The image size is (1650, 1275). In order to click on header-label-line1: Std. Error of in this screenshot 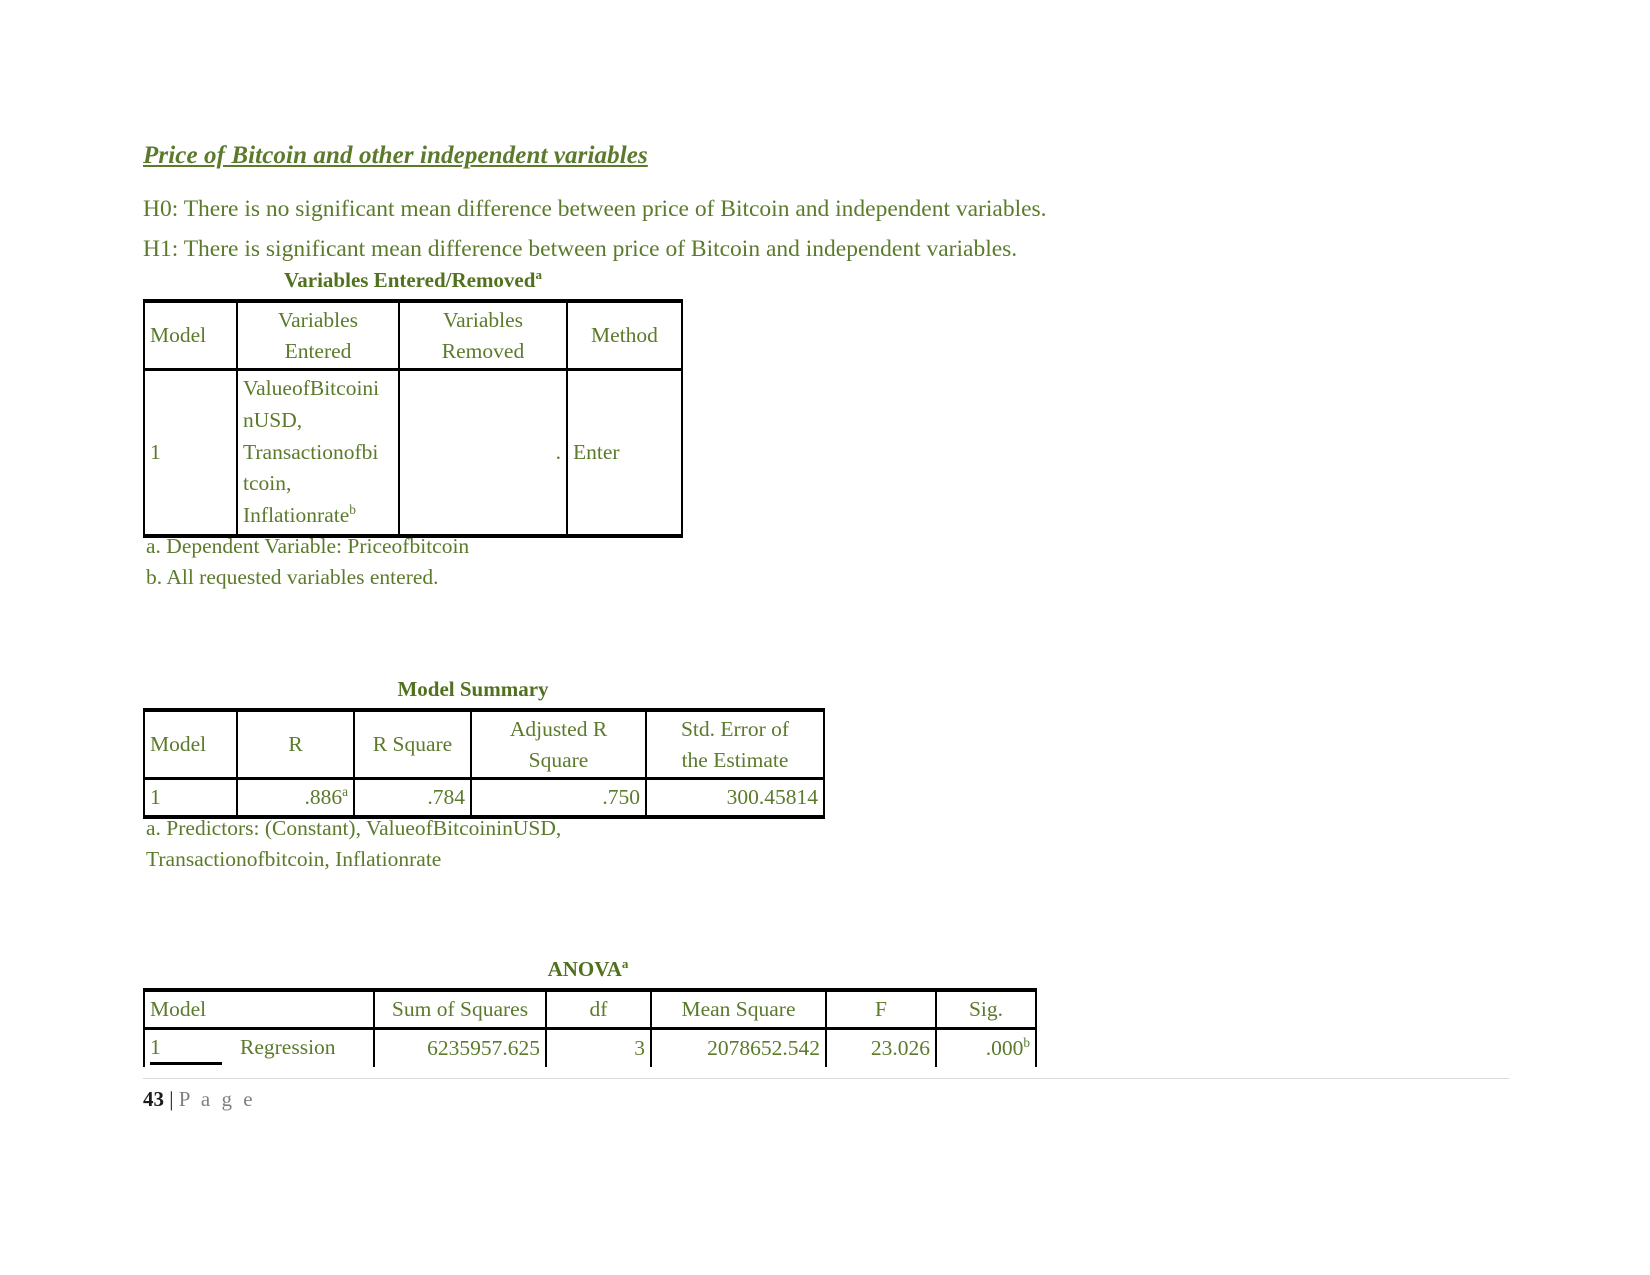, I will do `click(735, 729)`.